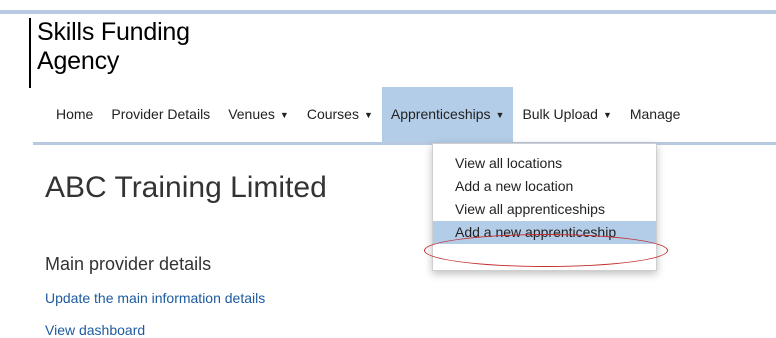 The height and width of the screenshot is (338, 776). Describe the element at coordinates (404, 143) in the screenshot. I see `nav-bottom-rule` at that location.